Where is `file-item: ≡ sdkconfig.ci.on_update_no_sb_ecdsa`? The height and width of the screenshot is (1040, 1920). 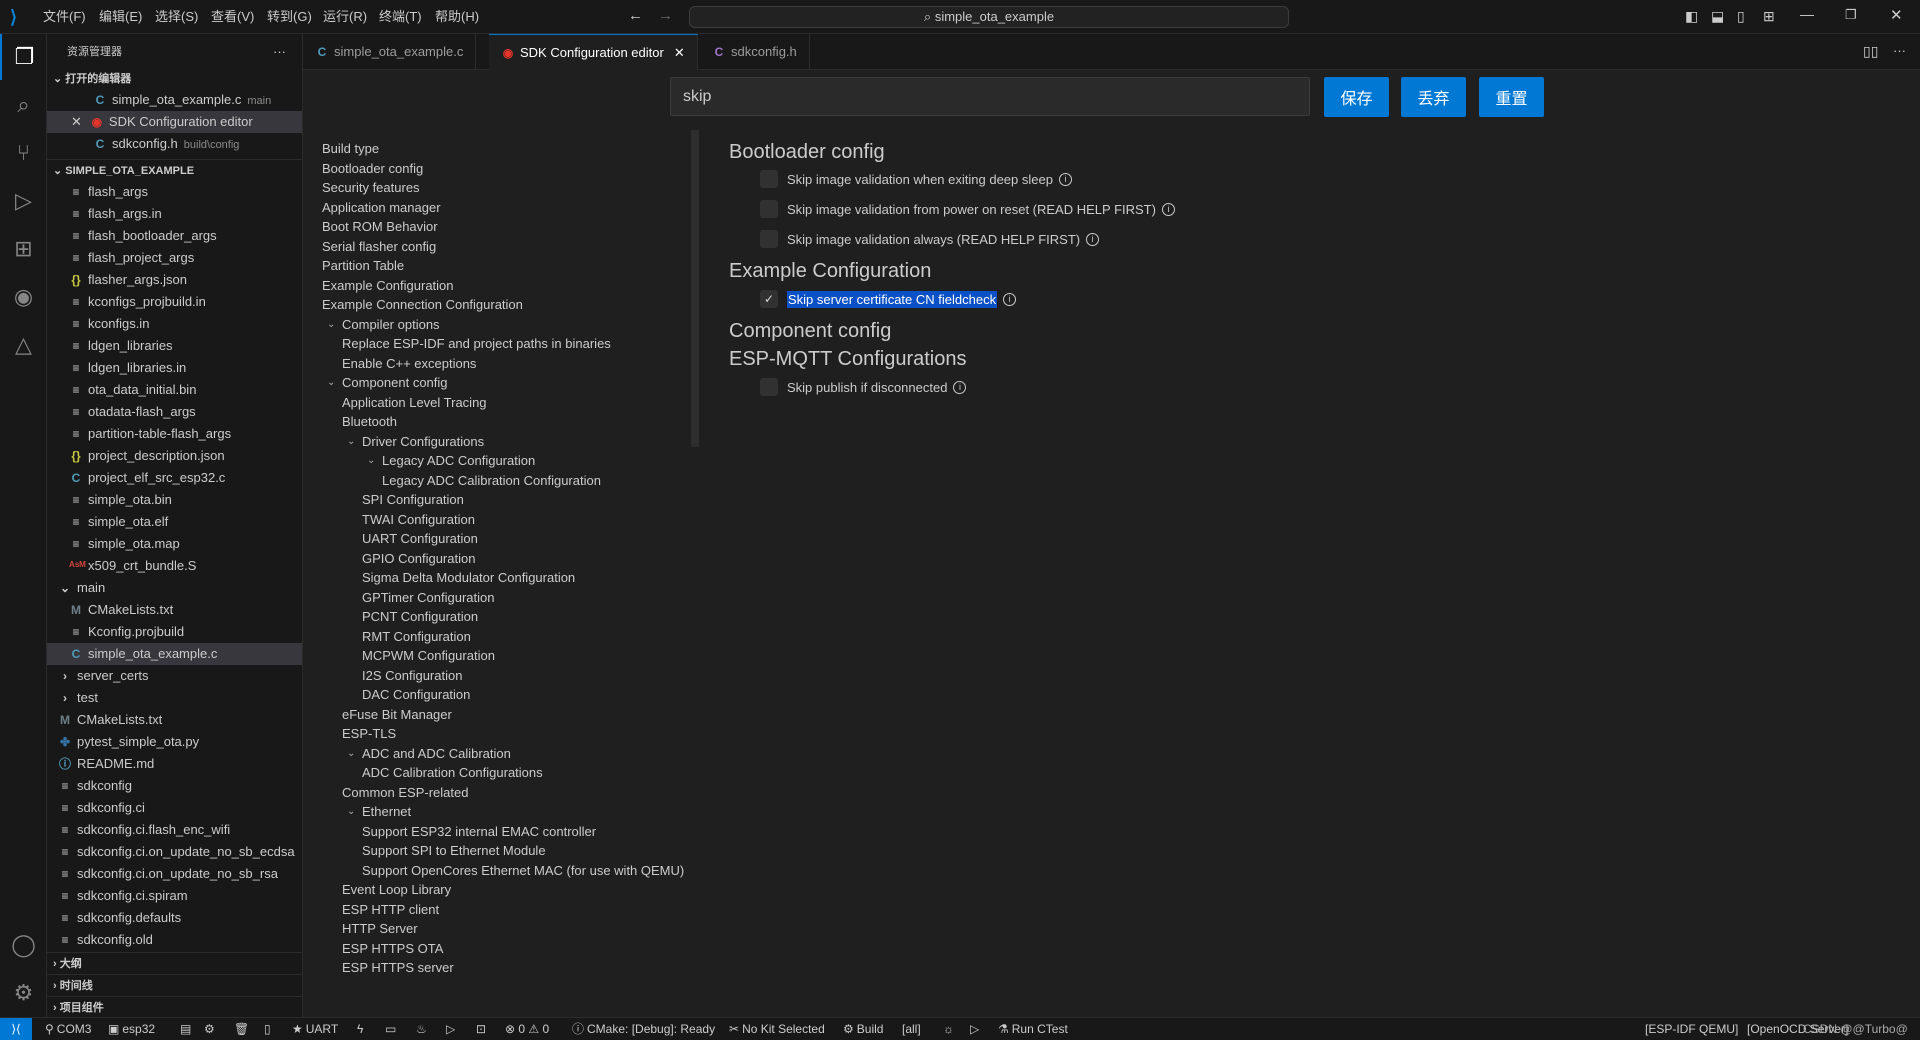 file-item: ≡ sdkconfig.ci.on_update_no_sb_ecdsa is located at coordinates (174, 852).